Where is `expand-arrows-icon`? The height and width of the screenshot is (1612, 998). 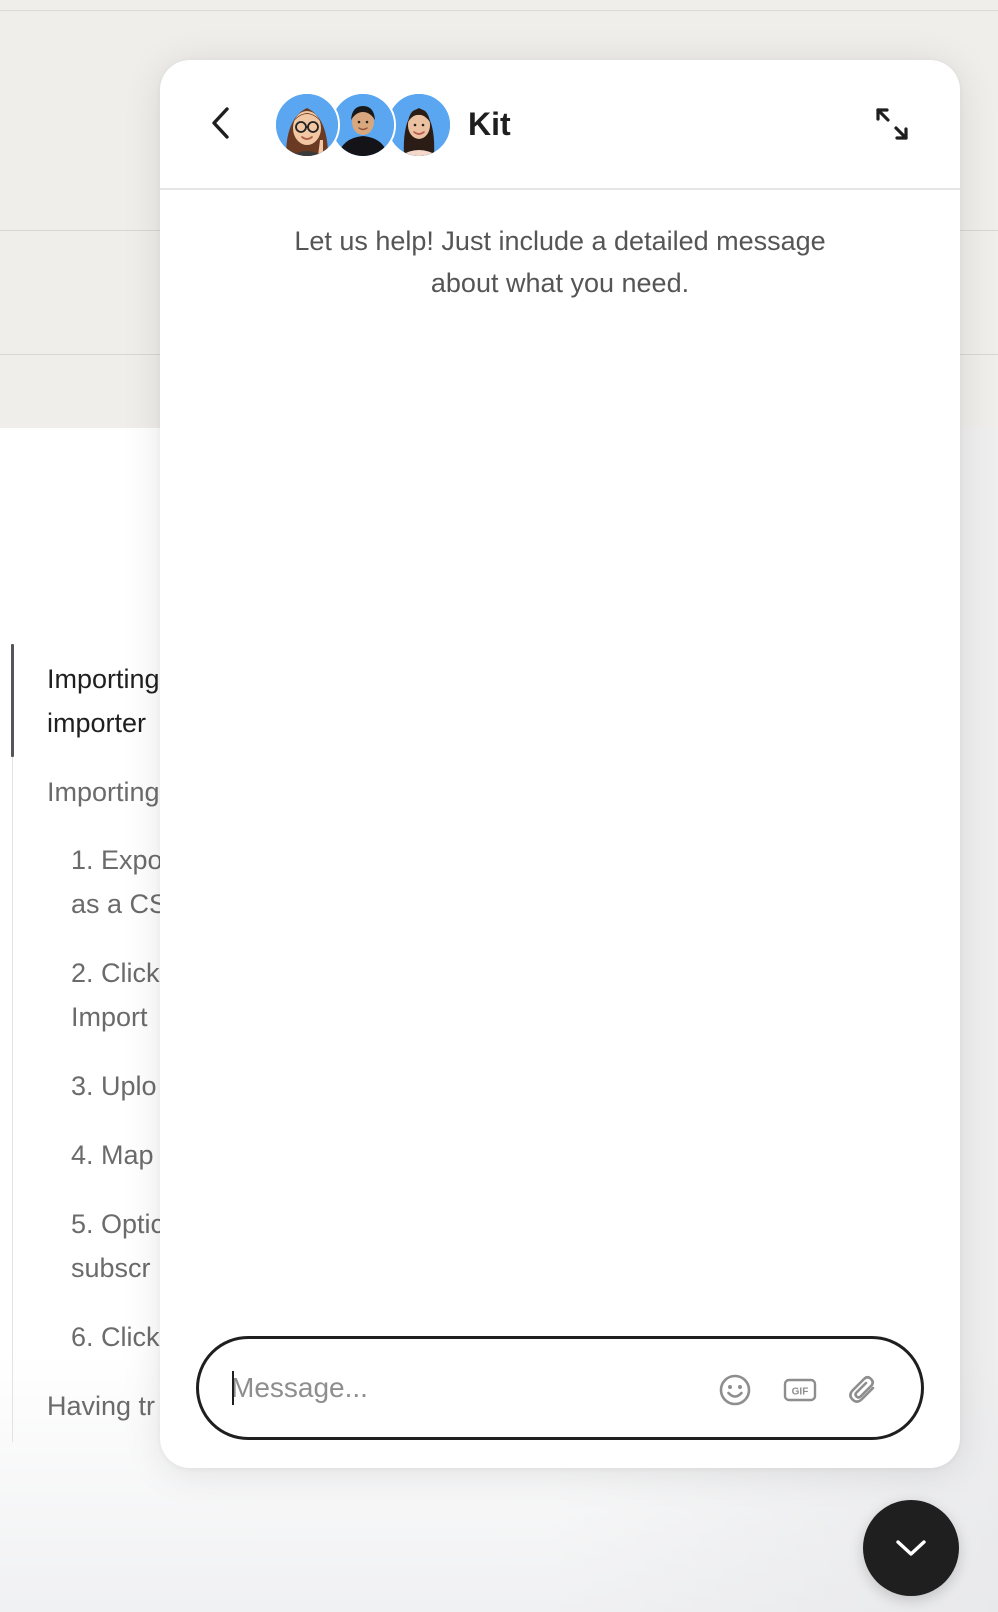
expand-arrows-icon is located at coordinates (892, 124).